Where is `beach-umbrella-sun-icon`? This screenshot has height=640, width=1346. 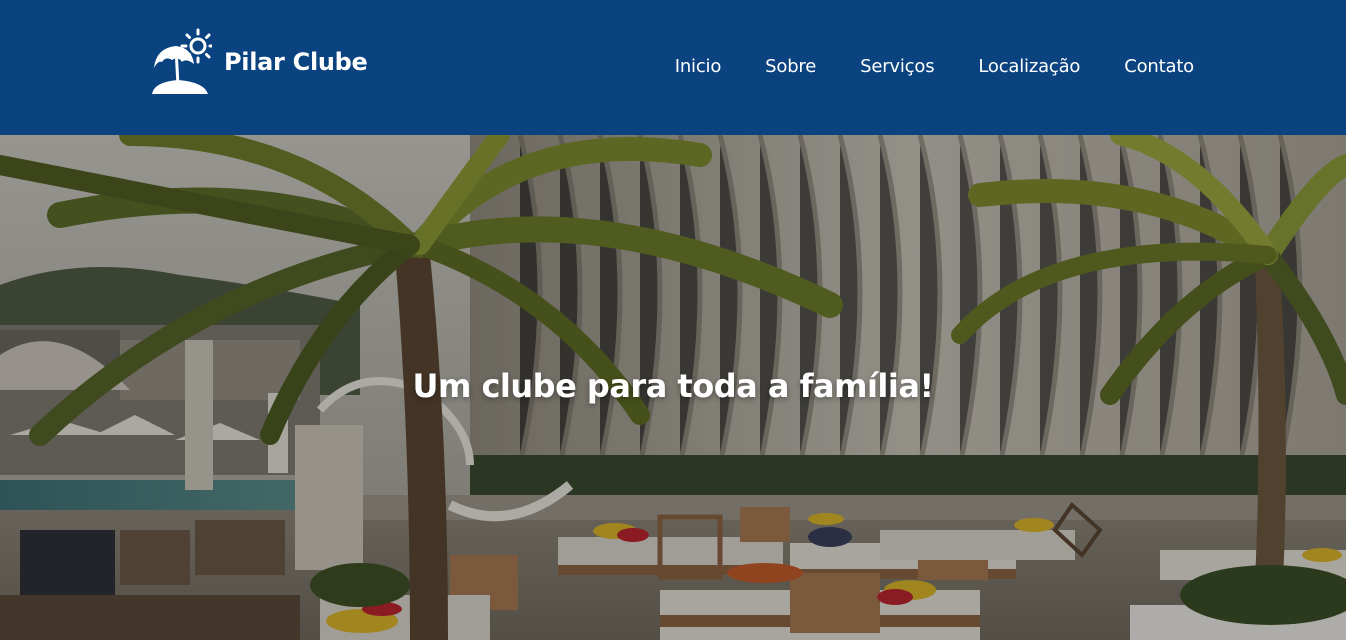 beach-umbrella-sun-icon is located at coordinates (182, 61).